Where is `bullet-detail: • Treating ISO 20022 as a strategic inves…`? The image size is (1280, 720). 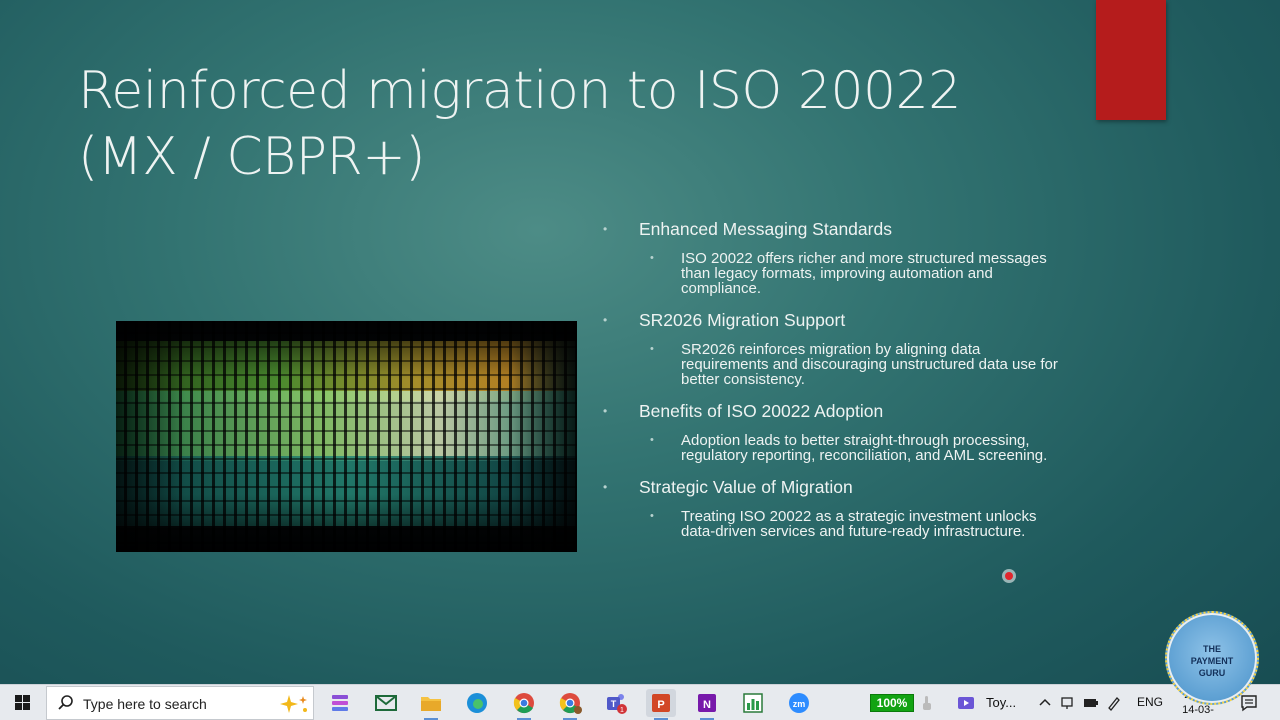
bullet-detail: • Treating ISO 20022 as a strategic inves… is located at coordinates (835, 524).